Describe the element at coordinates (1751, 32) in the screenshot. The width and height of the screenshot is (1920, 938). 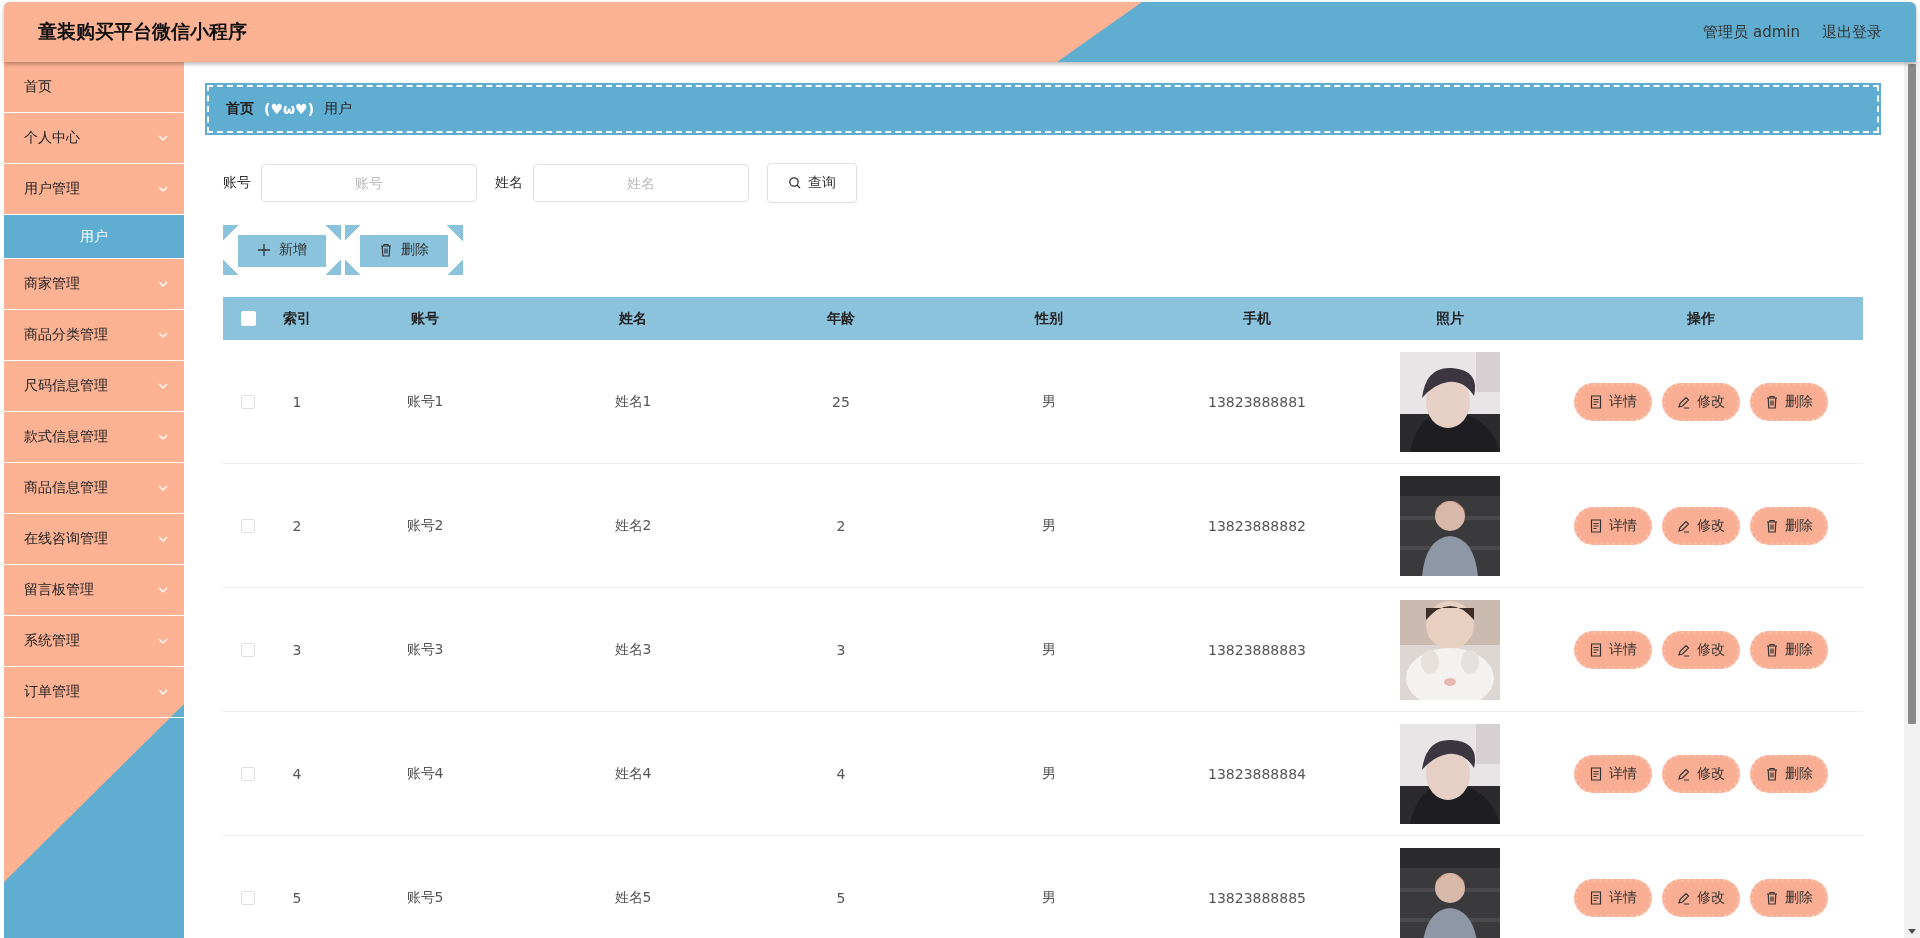
I see `user-name: 管理员 admin` at that location.